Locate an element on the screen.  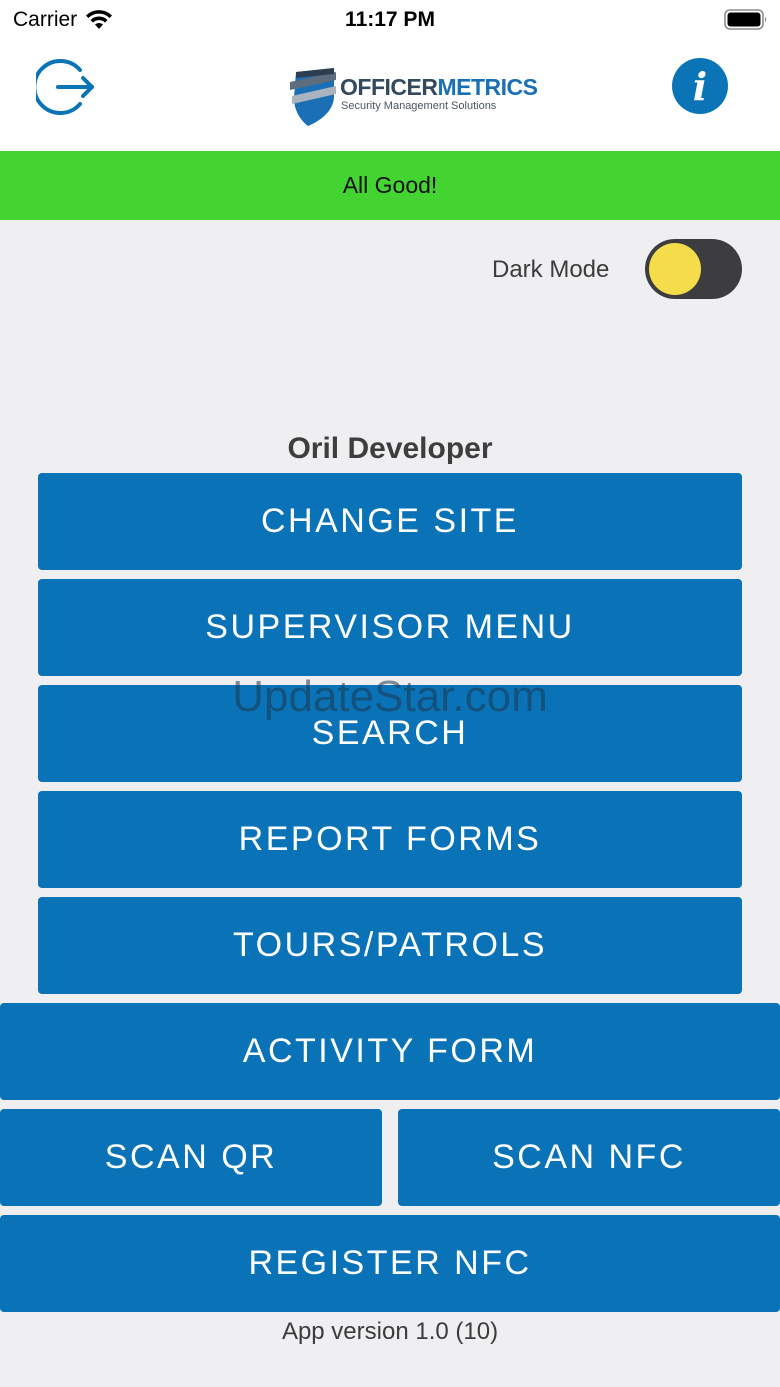
status-banner: All Good! is located at coordinates (390, 185).